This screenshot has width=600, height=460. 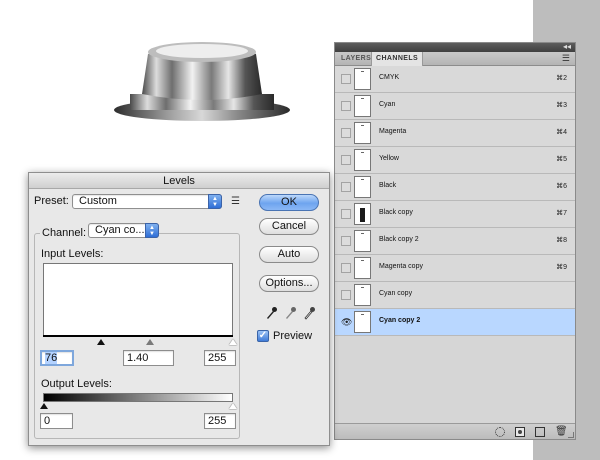 What do you see at coordinates (455, 431) in the screenshot?
I see `panel-footer: 🗑` at bounding box center [455, 431].